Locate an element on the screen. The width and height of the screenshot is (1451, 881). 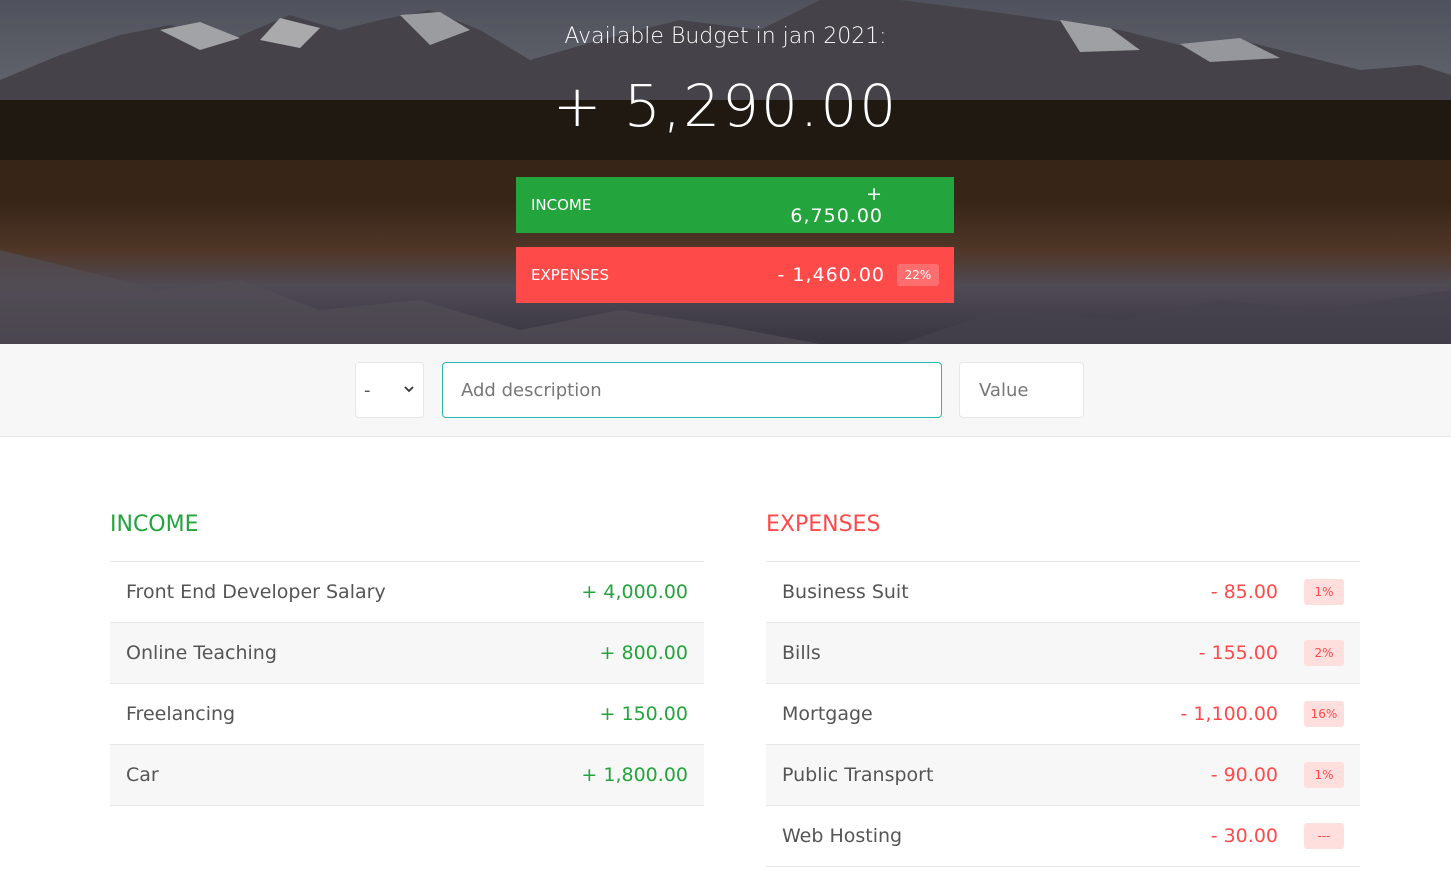
income-item: Car + 1,800.00 is located at coordinates (407, 775).